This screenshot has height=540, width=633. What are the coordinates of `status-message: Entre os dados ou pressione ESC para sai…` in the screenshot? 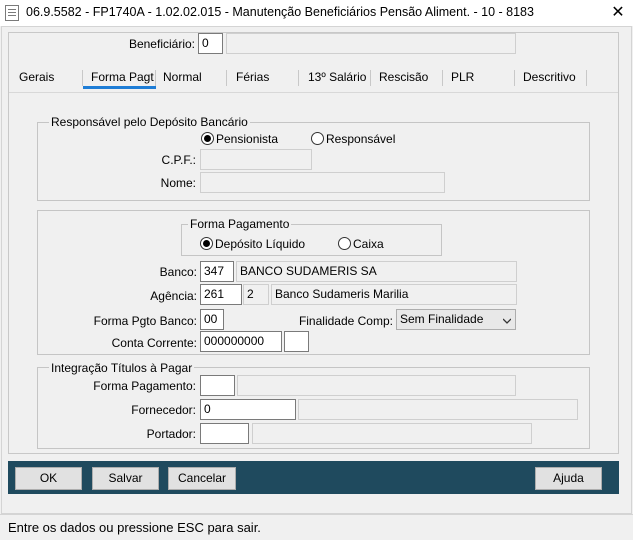 It's located at (134, 527).